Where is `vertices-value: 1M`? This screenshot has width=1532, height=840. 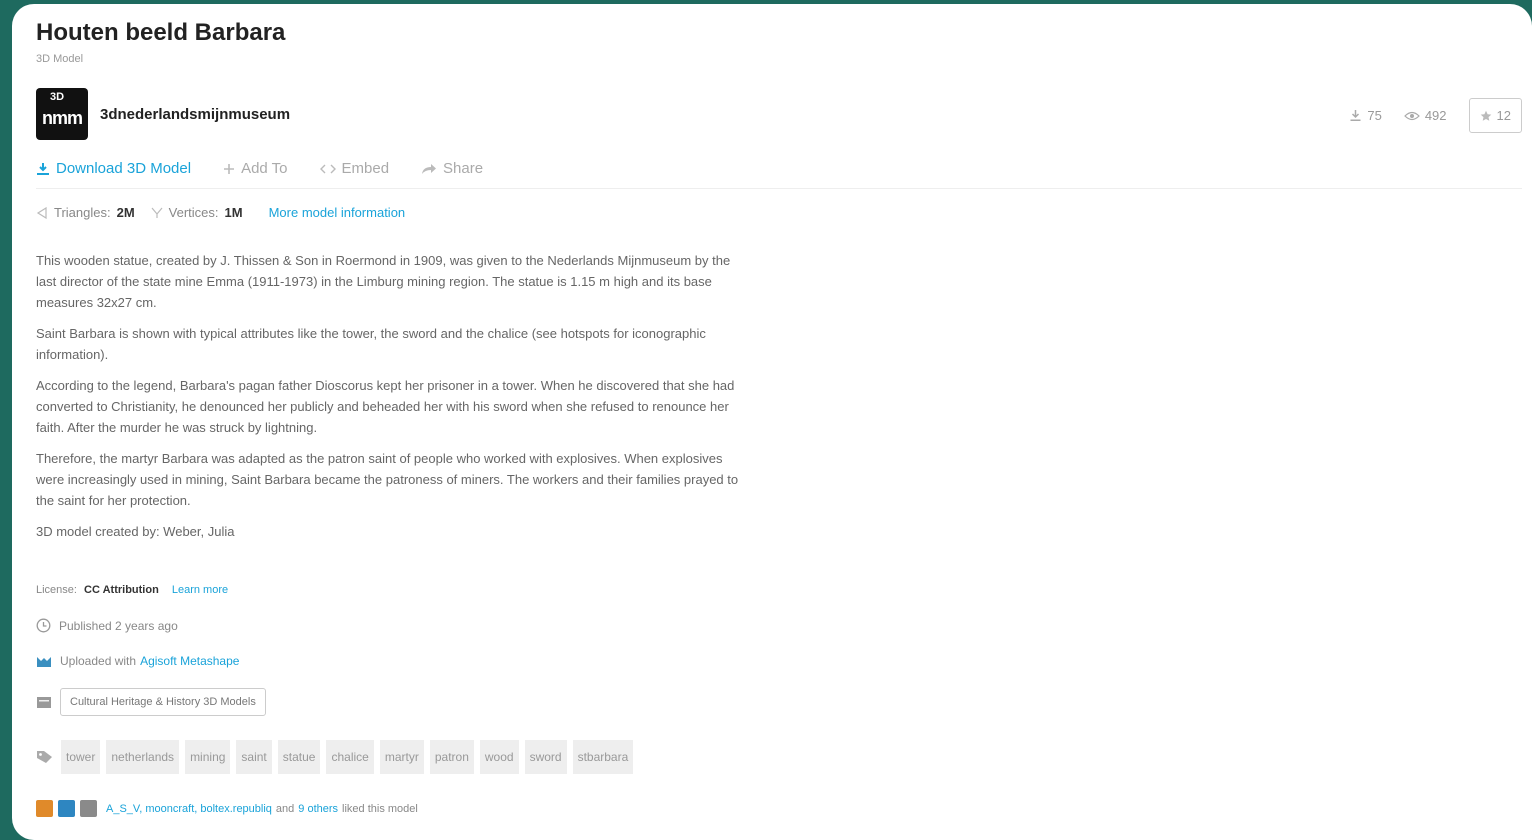
vertices-value: 1M is located at coordinates (233, 212).